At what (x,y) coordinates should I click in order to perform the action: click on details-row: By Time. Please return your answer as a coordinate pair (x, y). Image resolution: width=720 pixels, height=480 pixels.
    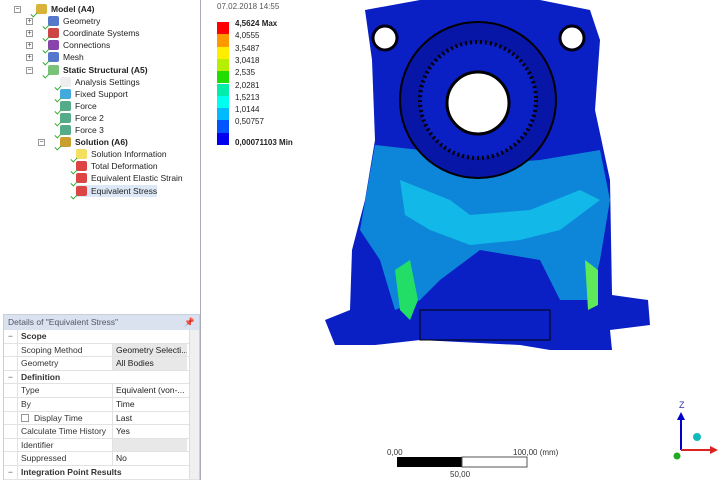
    Looking at the image, I should click on (101, 404).